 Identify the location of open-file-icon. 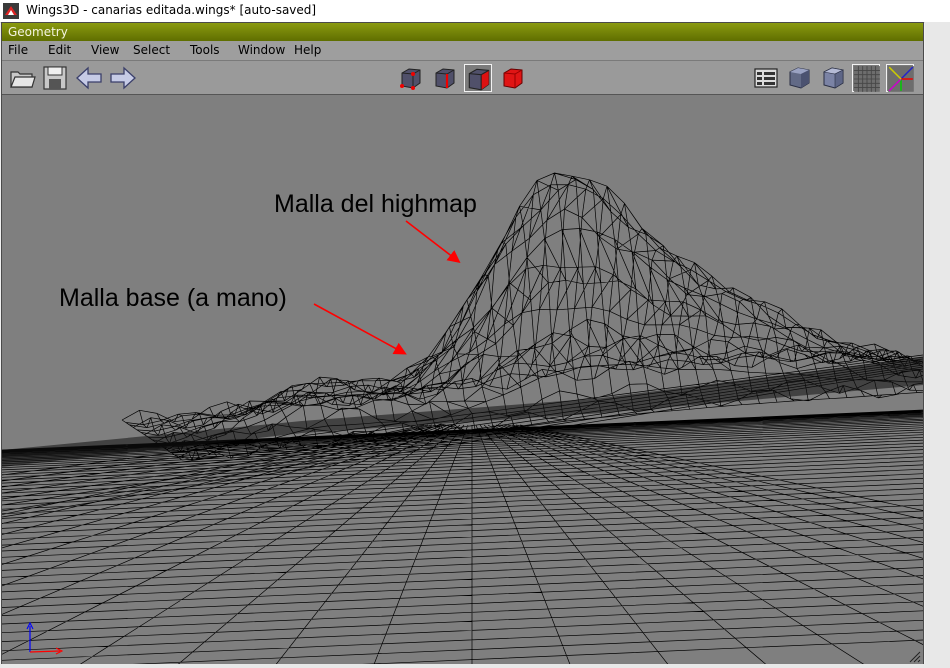
(23, 79).